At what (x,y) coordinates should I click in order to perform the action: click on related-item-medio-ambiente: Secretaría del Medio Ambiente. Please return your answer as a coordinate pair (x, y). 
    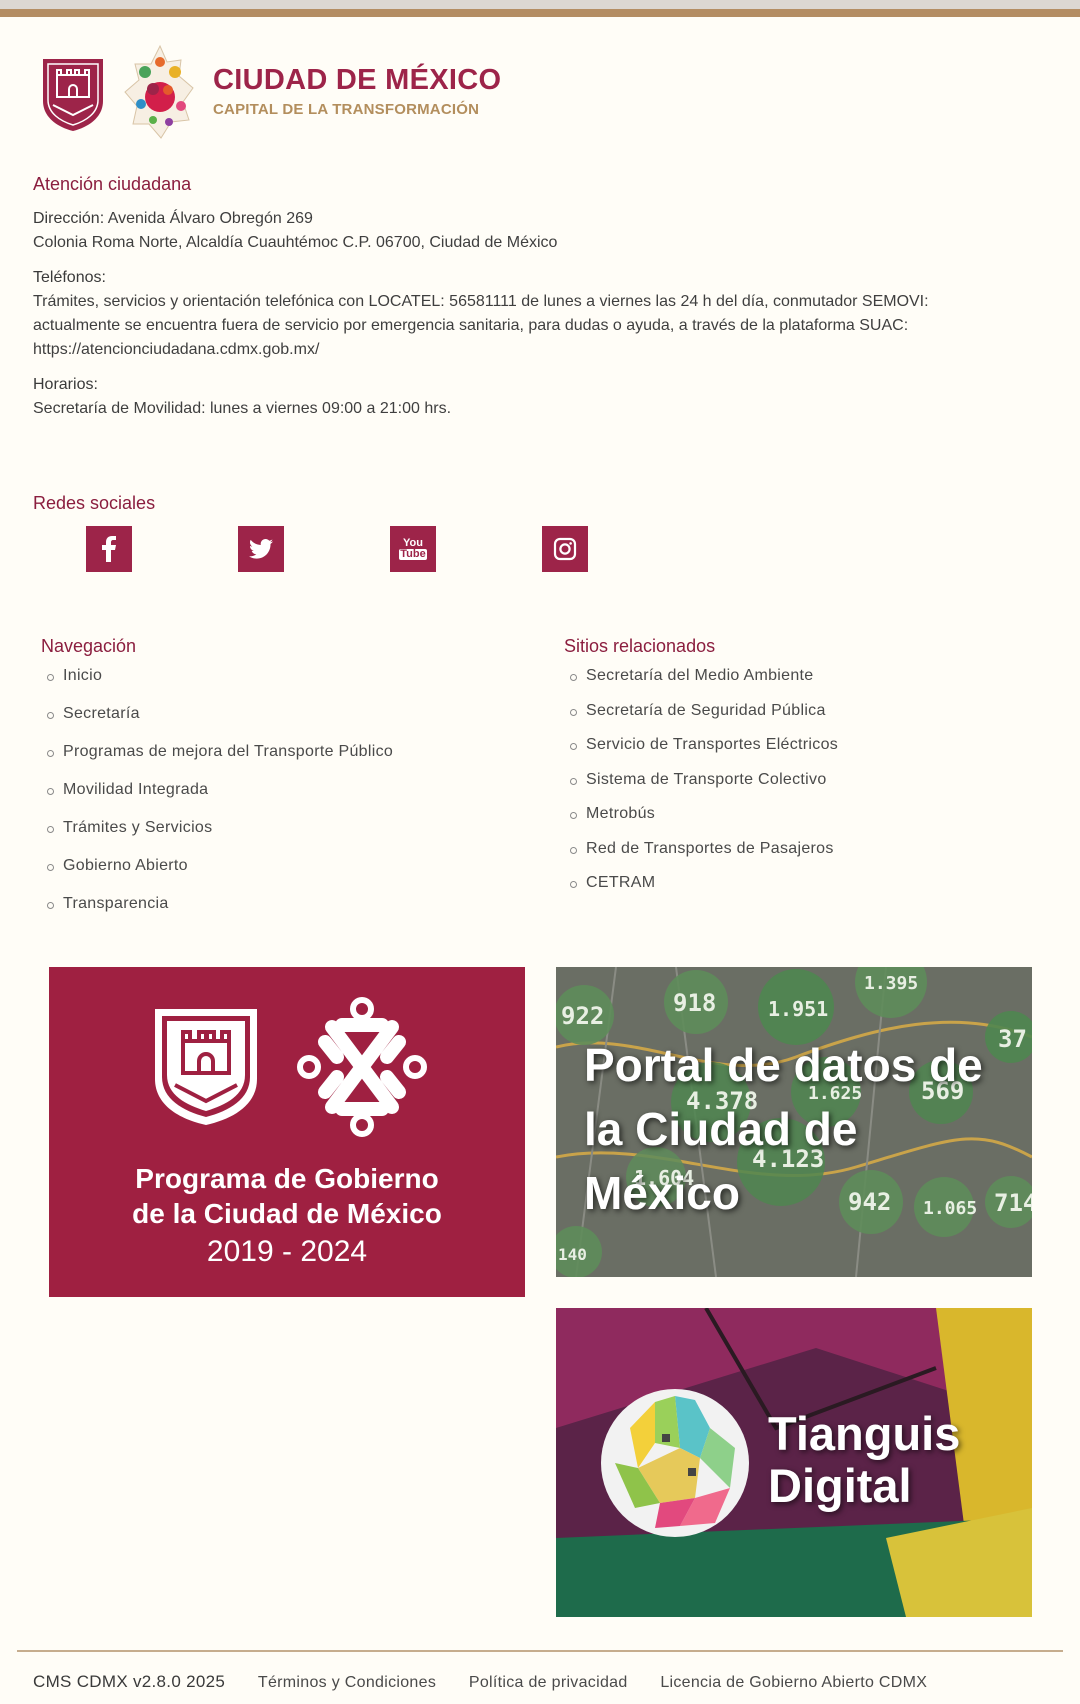
    Looking at the image, I should click on (804, 684).